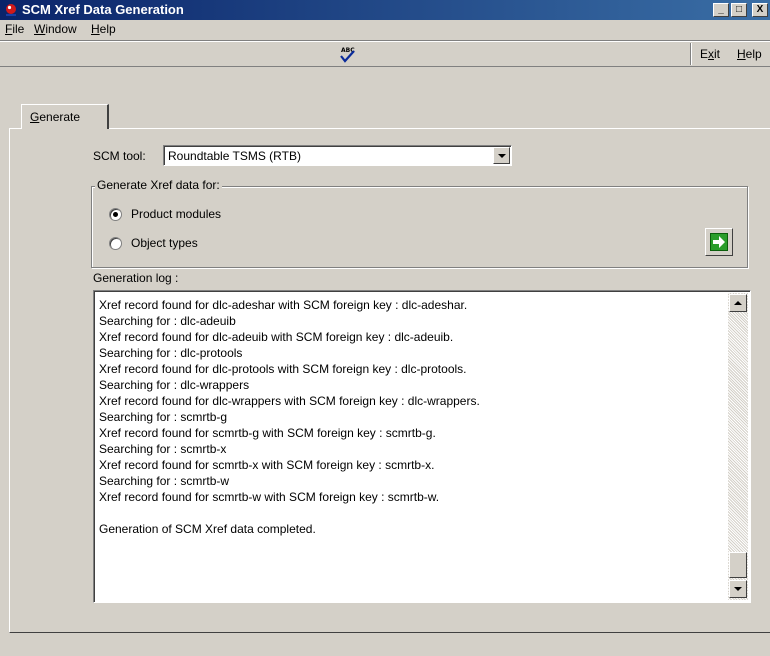  I want to click on scm-tool-label: SCM tool:, so click(119, 156).